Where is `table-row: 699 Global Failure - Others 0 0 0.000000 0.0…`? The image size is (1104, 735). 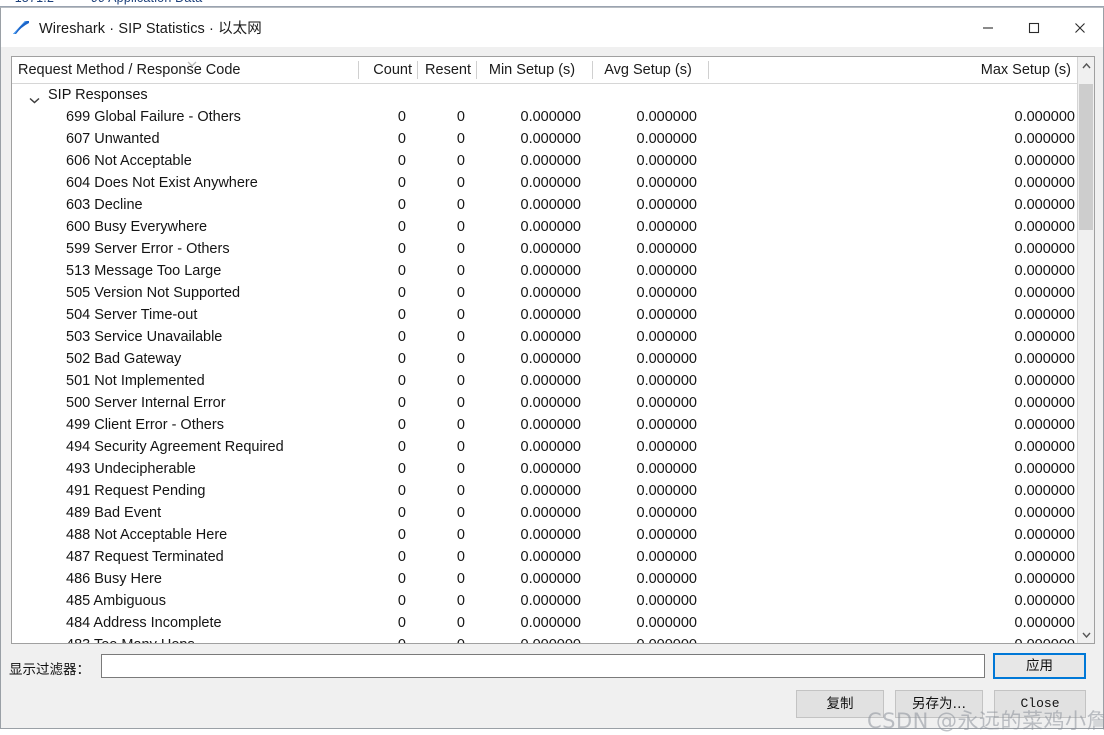
table-row: 699 Global Failure - Others 0 0 0.000000 0.0… is located at coordinates (544, 117).